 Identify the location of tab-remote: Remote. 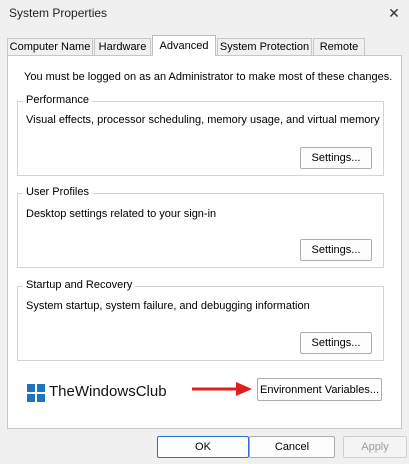
(339, 46).